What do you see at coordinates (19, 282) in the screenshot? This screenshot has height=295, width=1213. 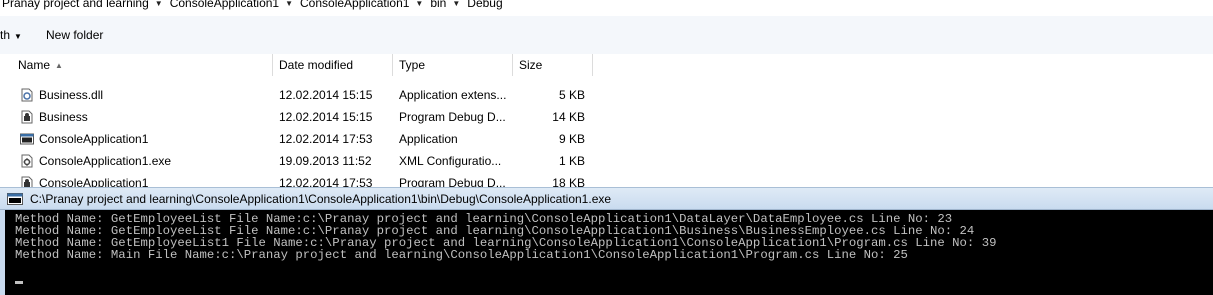 I see `console-cursor` at bounding box center [19, 282].